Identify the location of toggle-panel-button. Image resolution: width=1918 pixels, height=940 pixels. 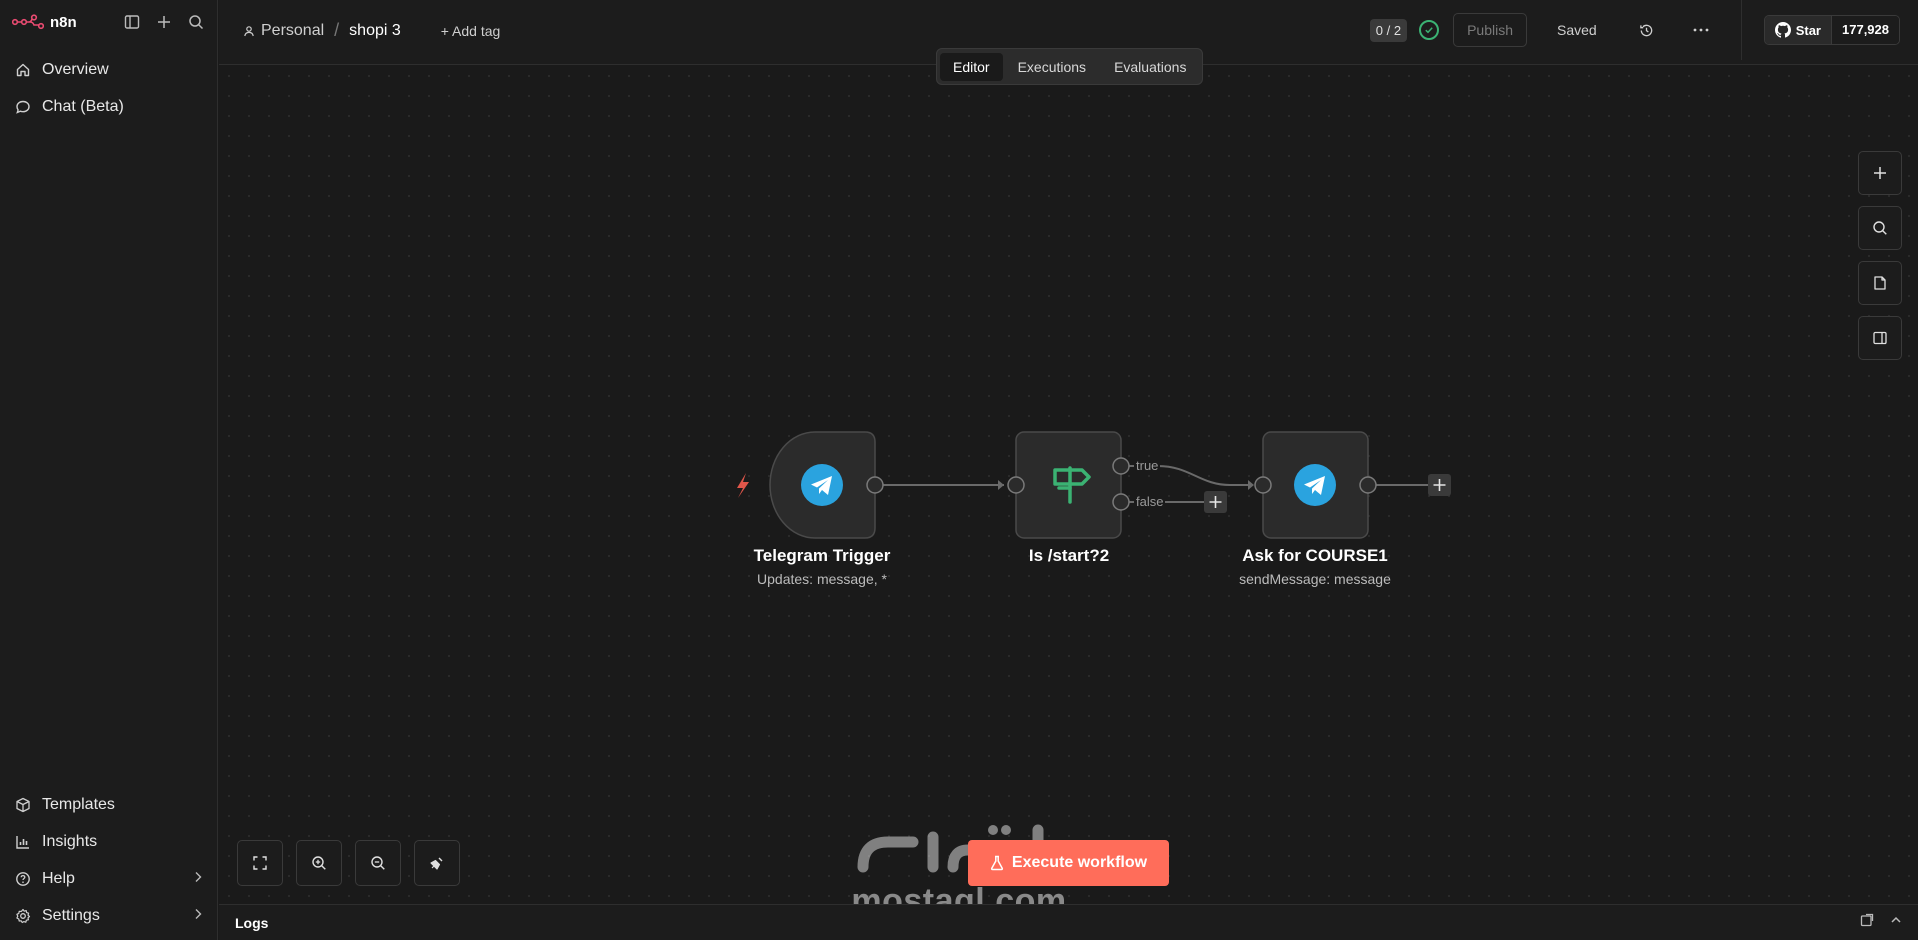
(1880, 338).